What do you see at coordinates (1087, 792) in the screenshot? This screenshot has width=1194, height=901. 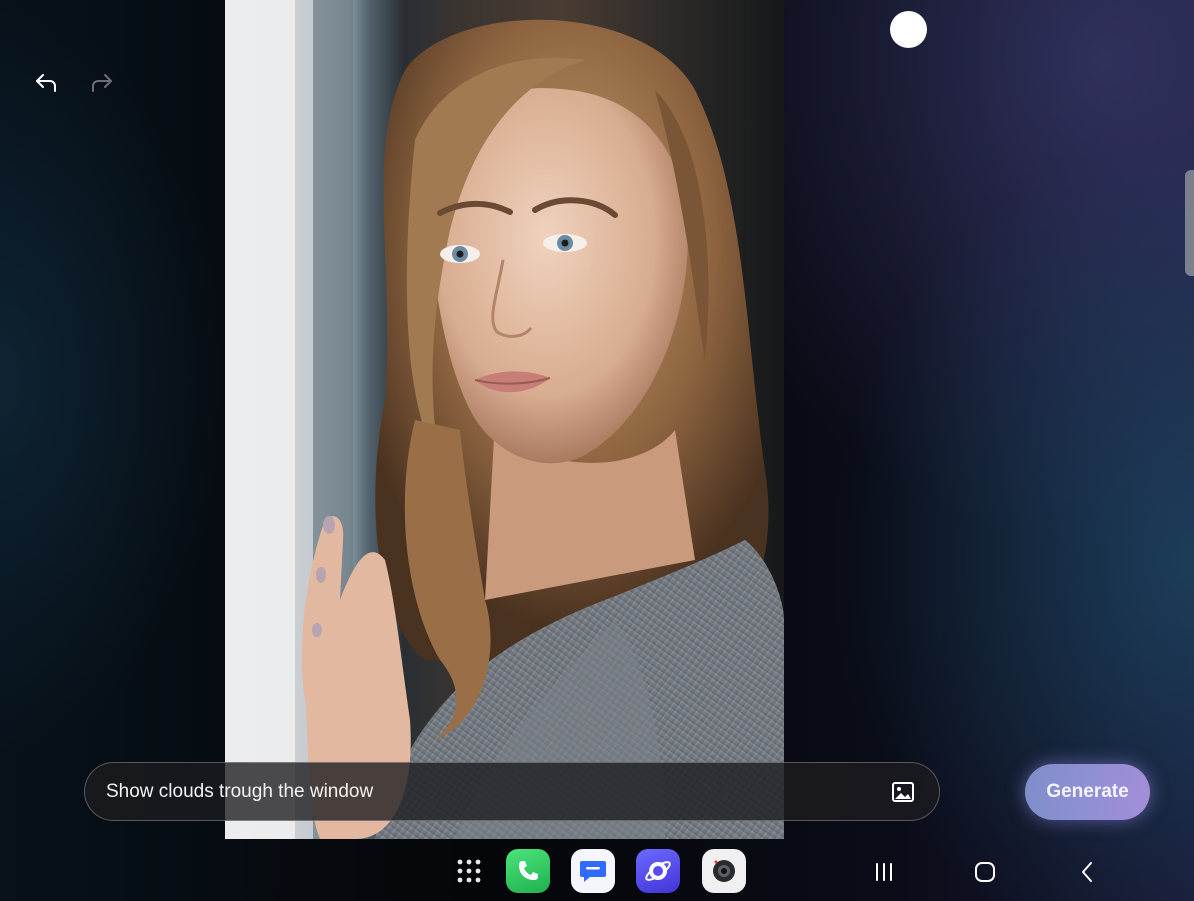 I see `generate-button: Generate` at bounding box center [1087, 792].